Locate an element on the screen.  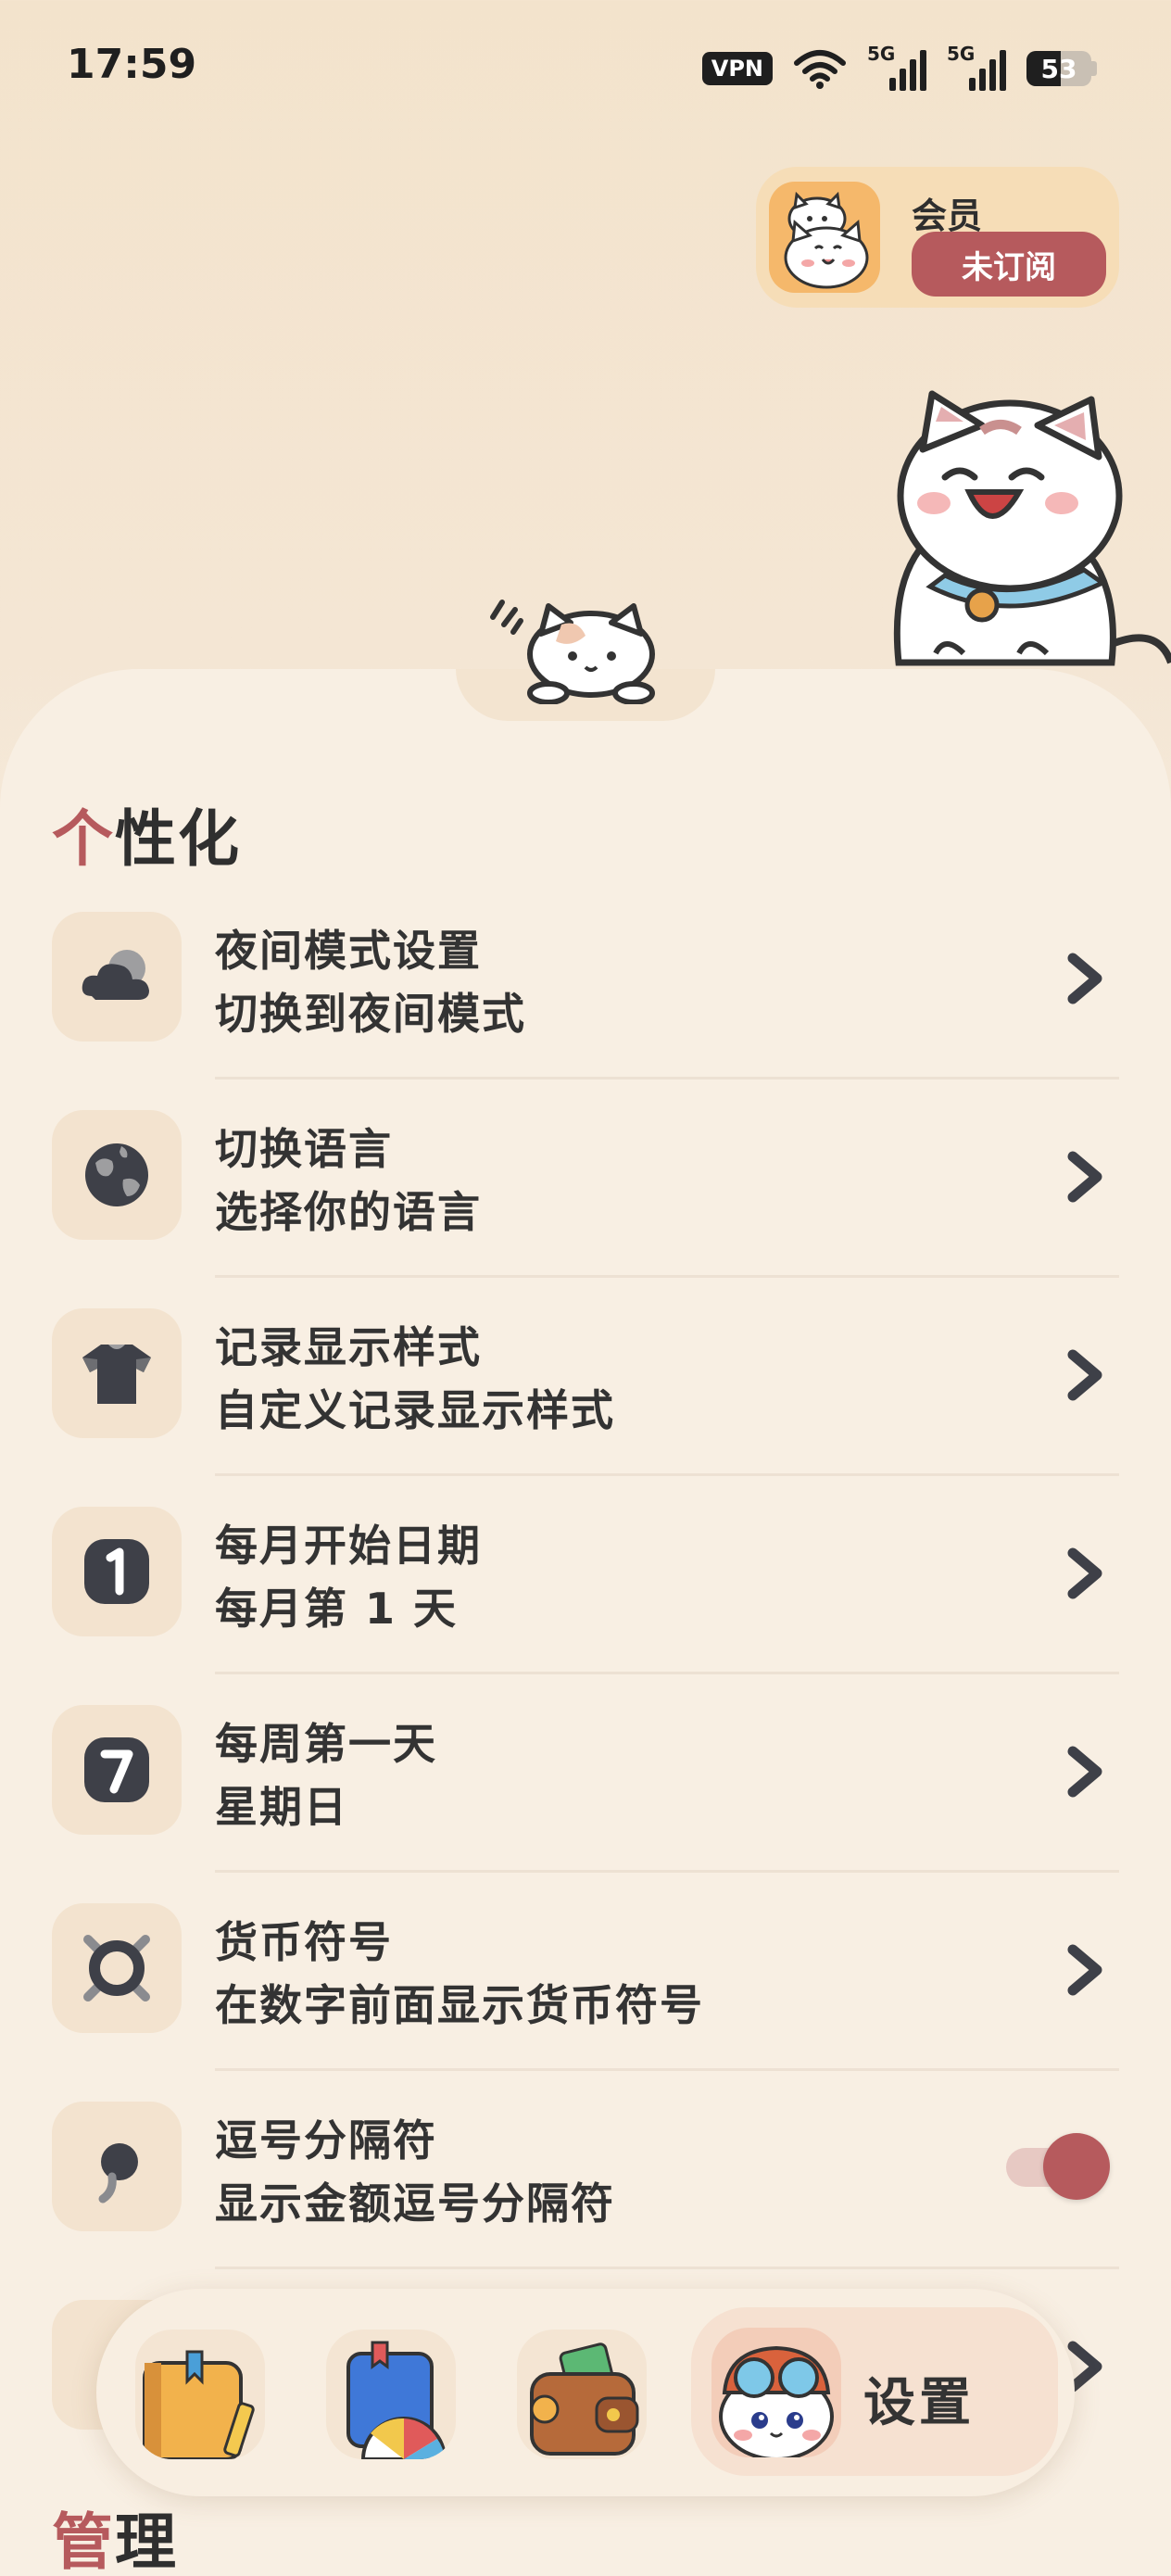
section-title-accent: 管 is located at coordinates (84, 2541).